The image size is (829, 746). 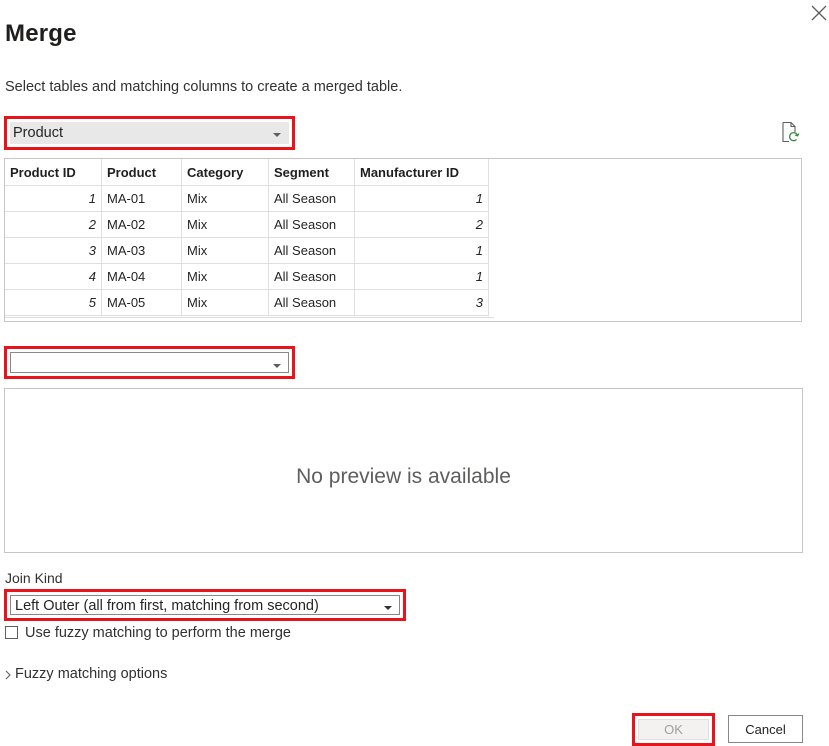 I want to click on table-row: 4 MA-04 Mix All Season 1, so click(x=247, y=276).